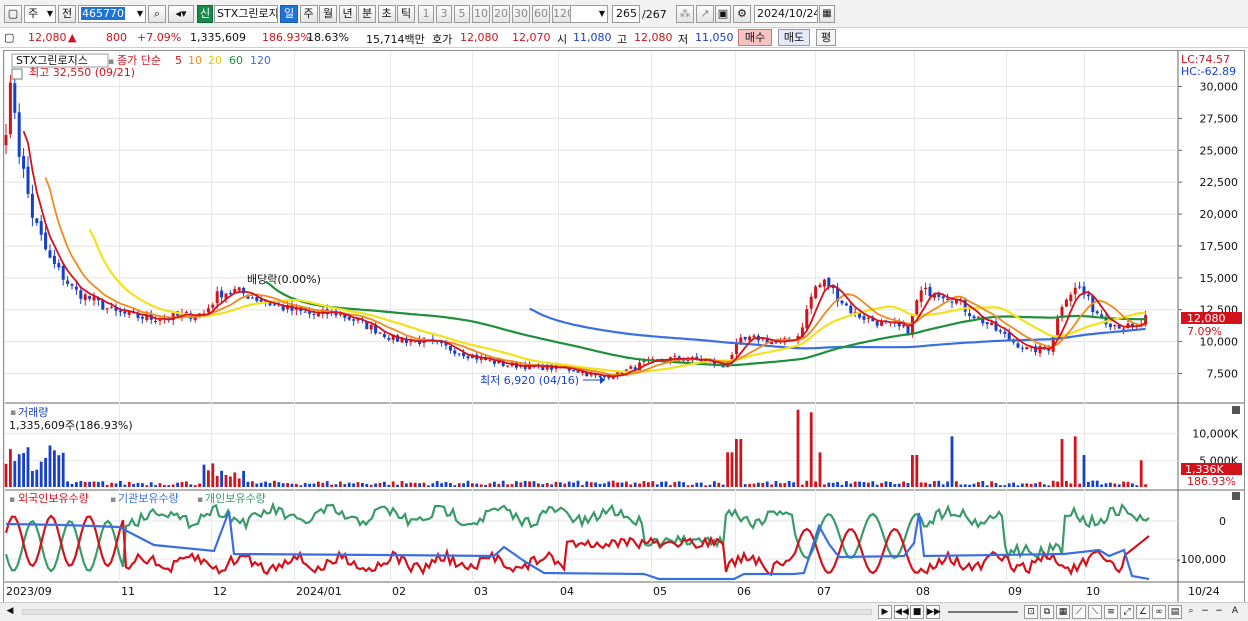 The width and height of the screenshot is (1248, 621). I want to click on zoom-out-icon: −, so click(1205, 612).